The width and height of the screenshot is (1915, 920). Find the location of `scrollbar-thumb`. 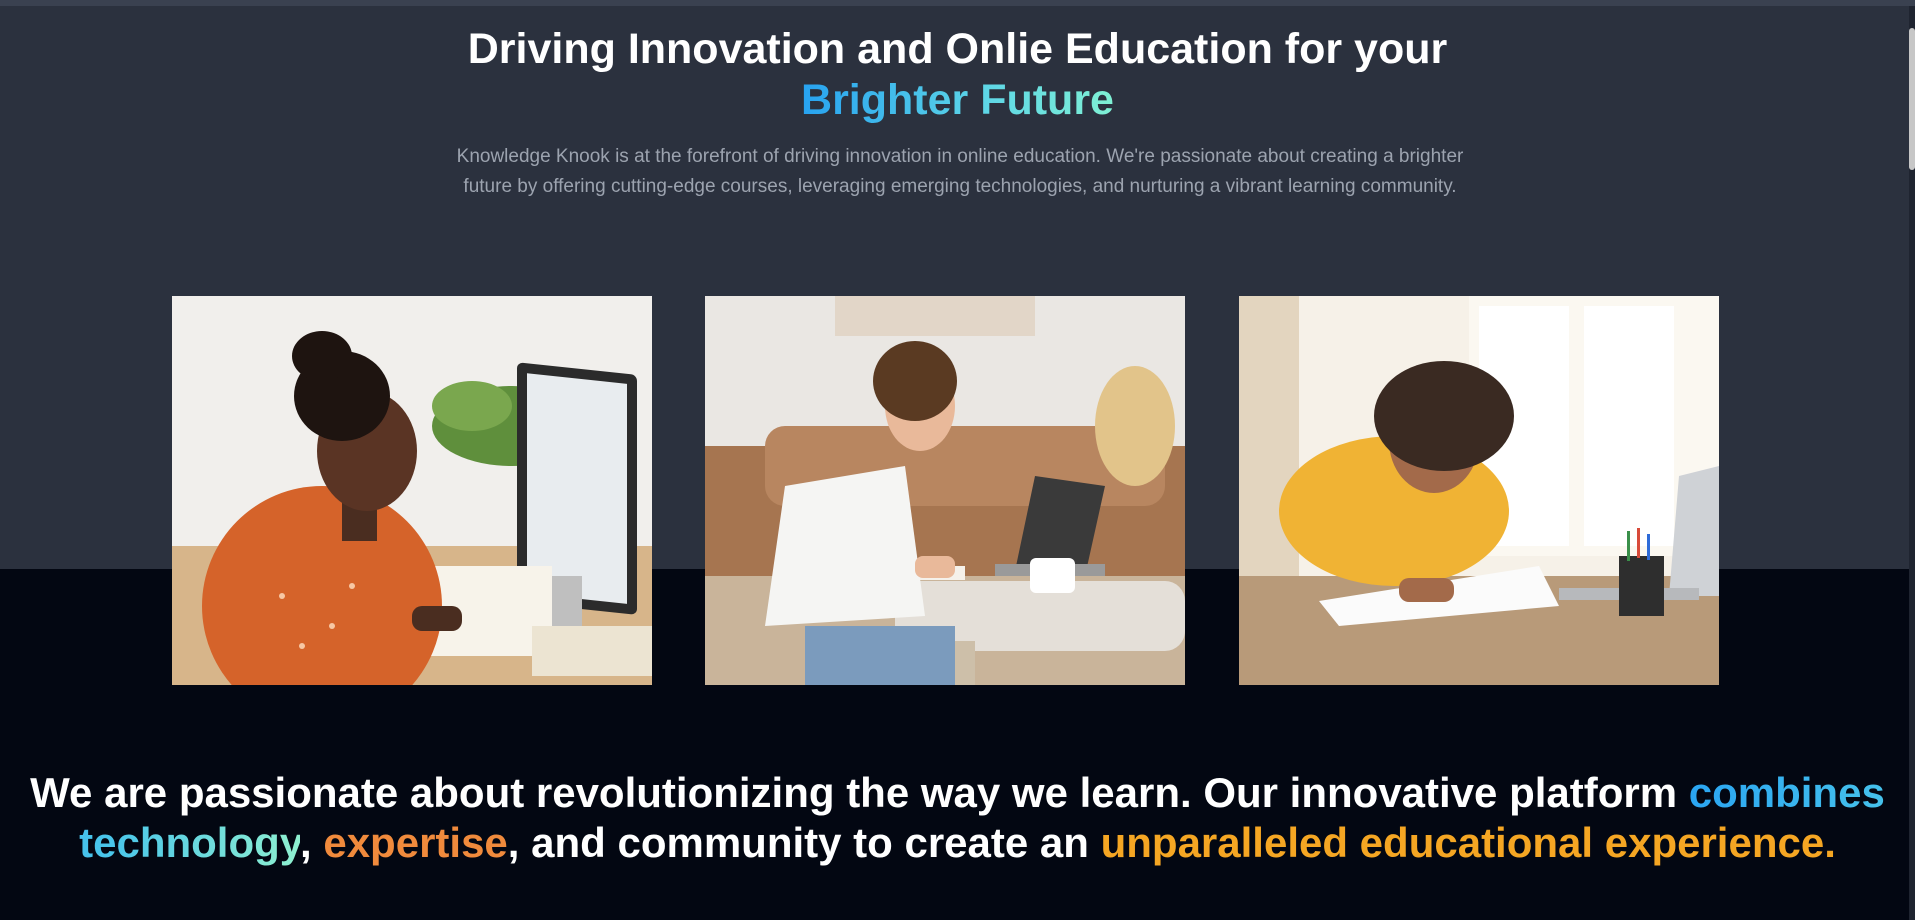

scrollbar-thumb is located at coordinates (1912, 99).